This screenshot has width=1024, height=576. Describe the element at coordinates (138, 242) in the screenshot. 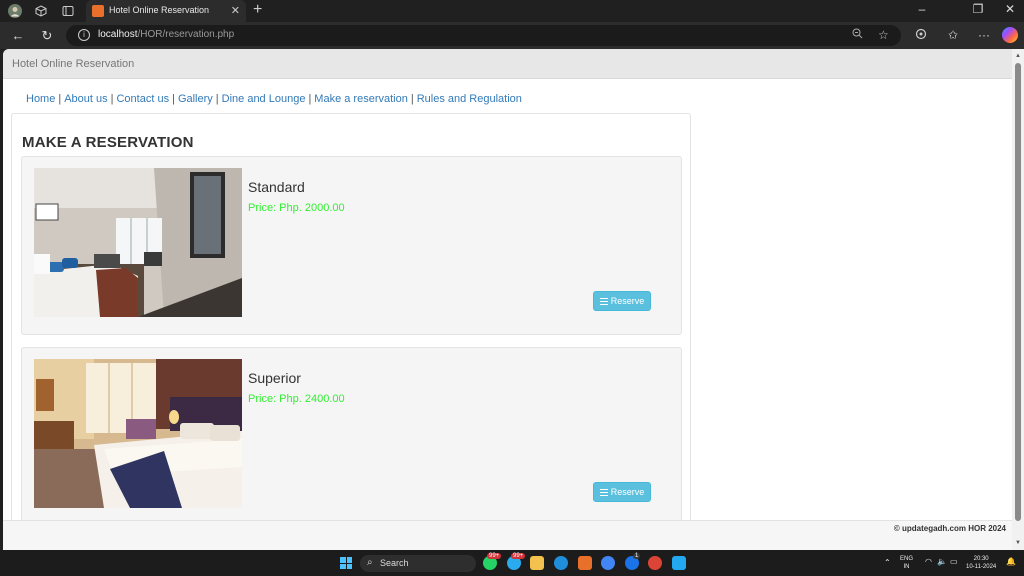

I see `room-photo-standard` at that location.